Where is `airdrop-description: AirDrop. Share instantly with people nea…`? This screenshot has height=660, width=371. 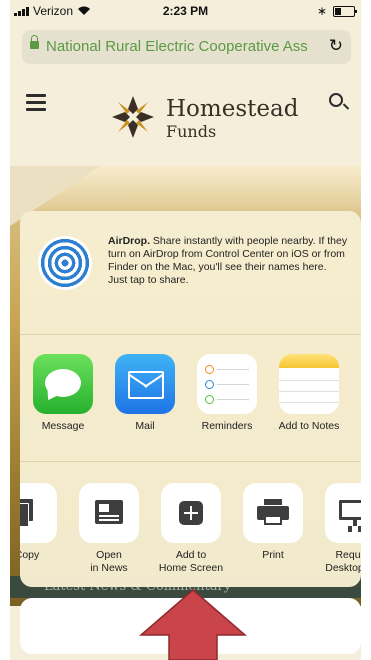 airdrop-description: AirDrop. Share instantly with people nea… is located at coordinates (228, 261).